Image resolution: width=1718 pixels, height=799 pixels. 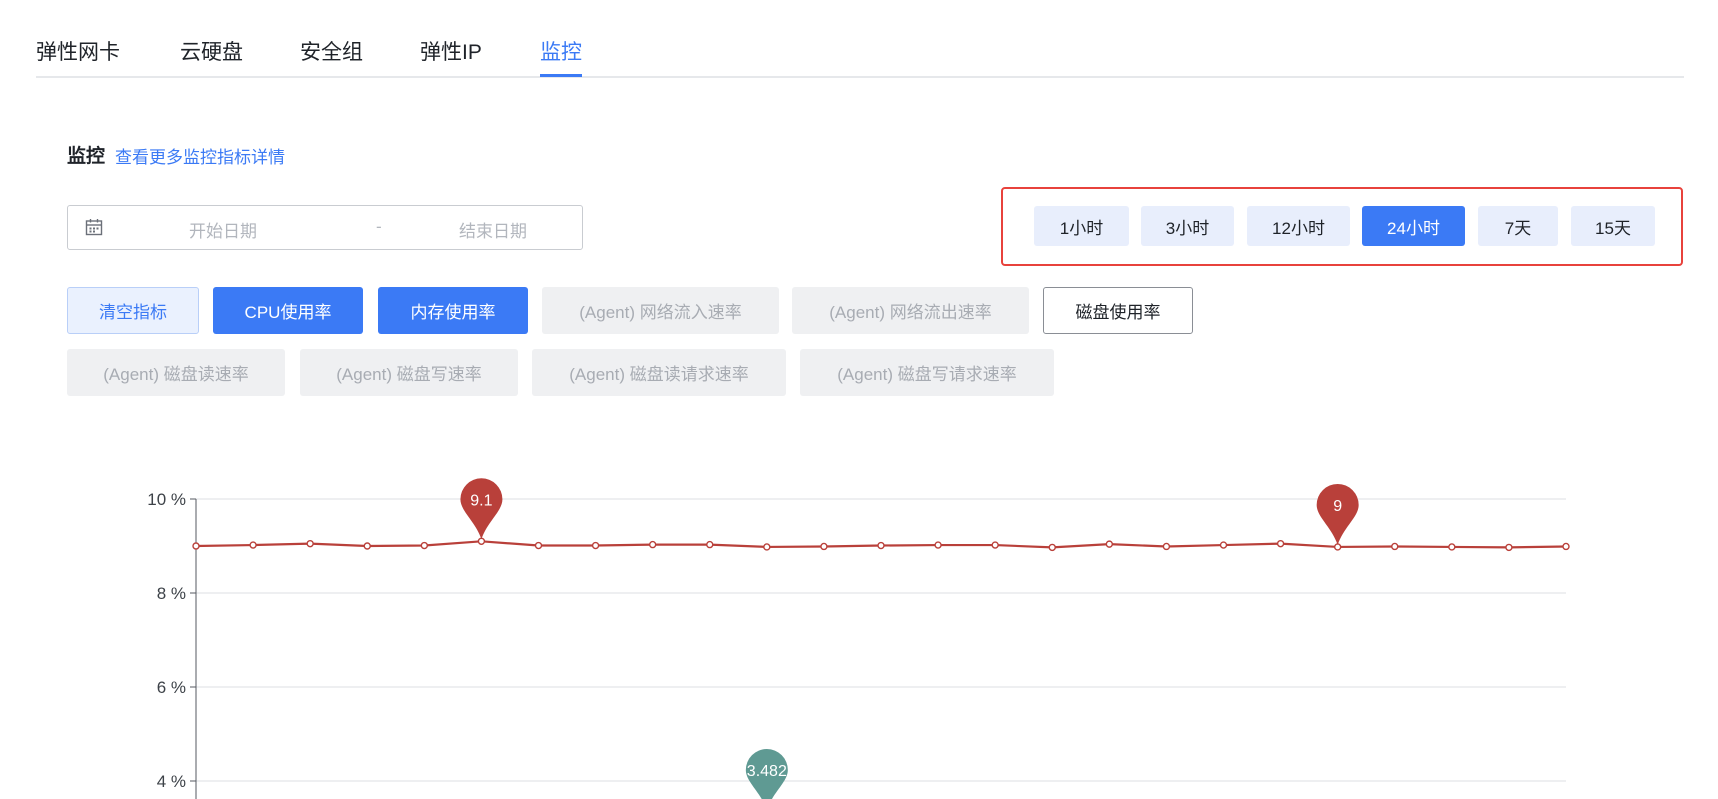 I want to click on tab-cloud-disk: 云硬盘, so click(x=211, y=51).